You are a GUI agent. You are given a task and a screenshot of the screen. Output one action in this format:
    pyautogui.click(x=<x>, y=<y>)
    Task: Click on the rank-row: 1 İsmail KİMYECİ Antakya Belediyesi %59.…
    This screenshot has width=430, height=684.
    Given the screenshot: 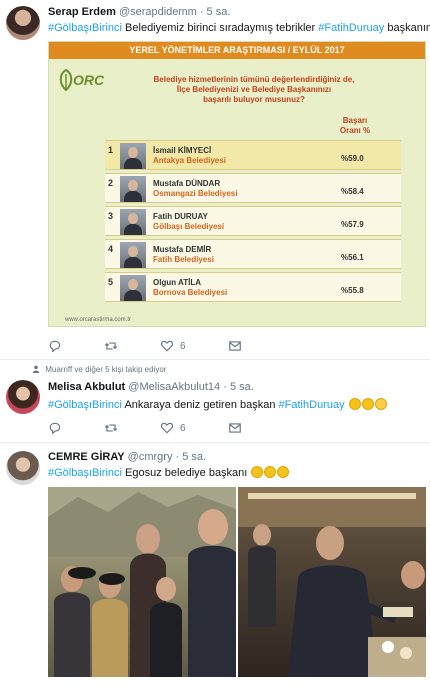 What is the action you would take?
    pyautogui.click(x=253, y=155)
    